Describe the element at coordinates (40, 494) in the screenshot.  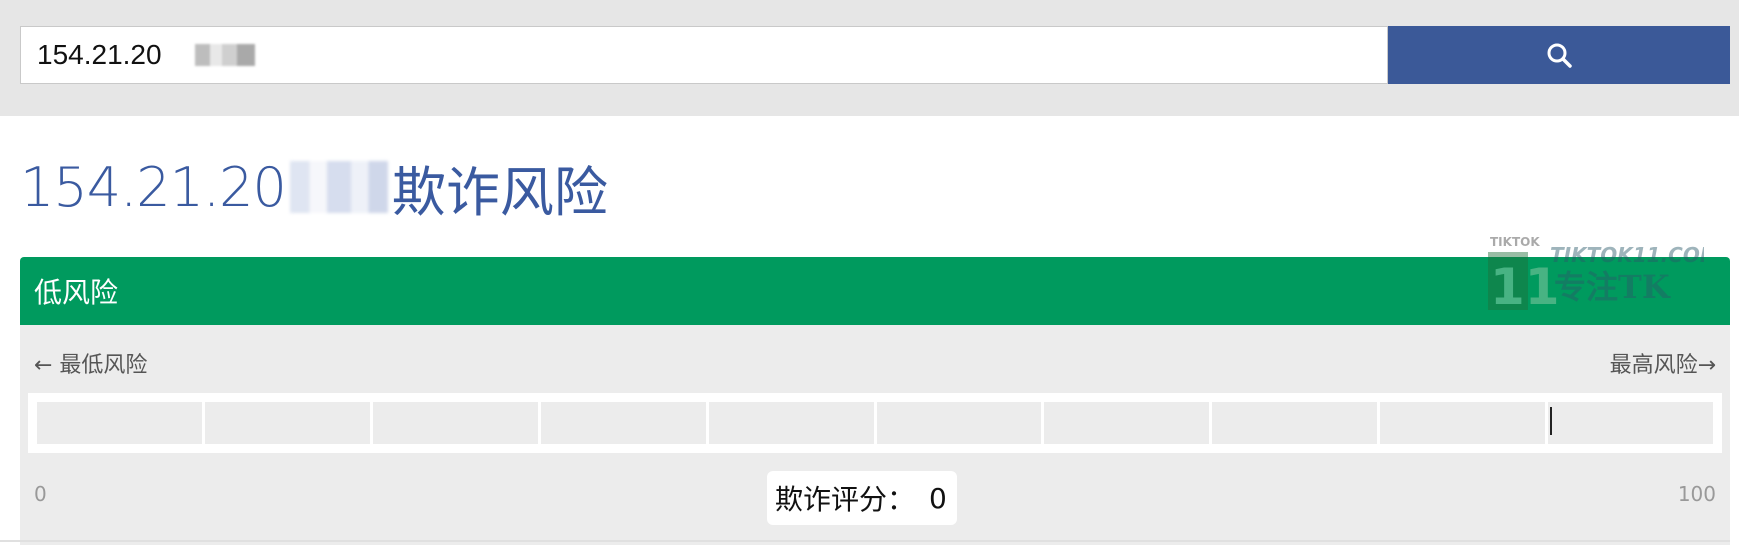
I see `scale-min-value: 0` at that location.